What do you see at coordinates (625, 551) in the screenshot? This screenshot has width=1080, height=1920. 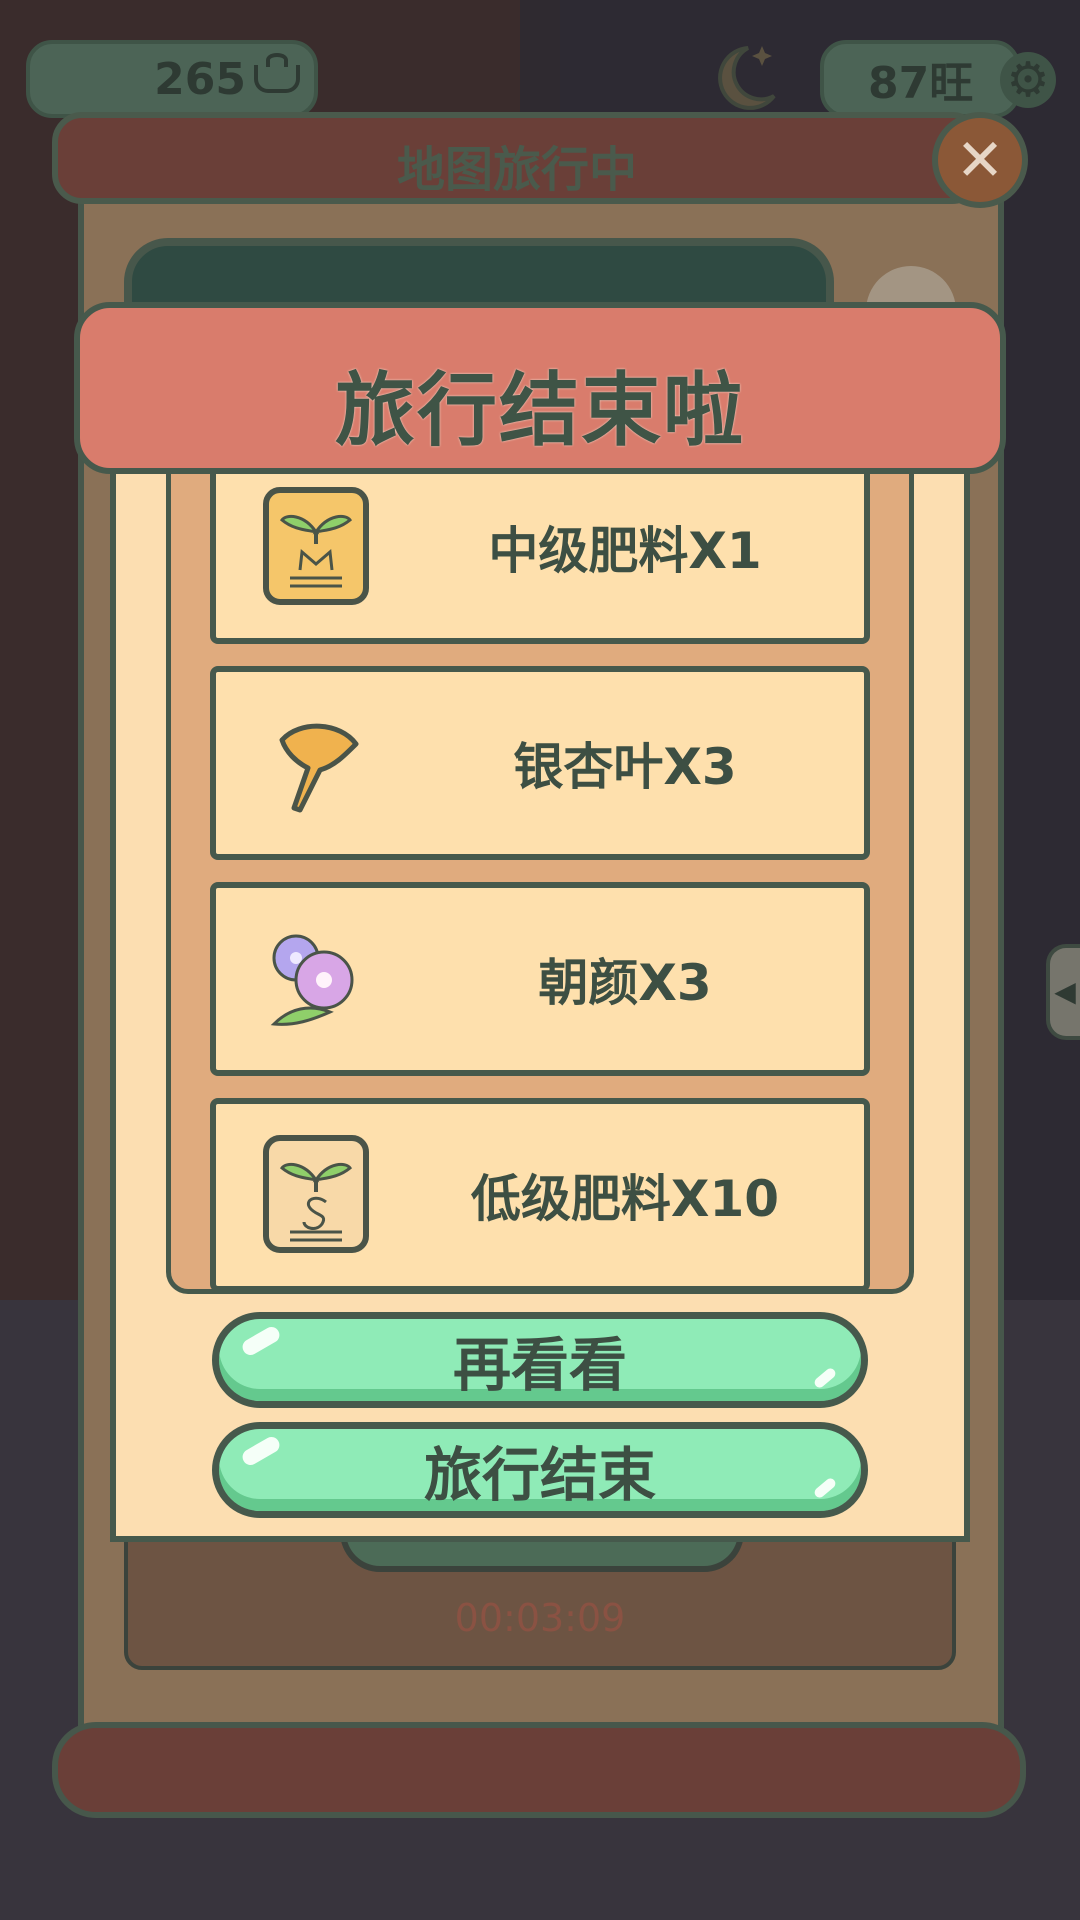 I see `reward-label: 中级肥料X1` at bounding box center [625, 551].